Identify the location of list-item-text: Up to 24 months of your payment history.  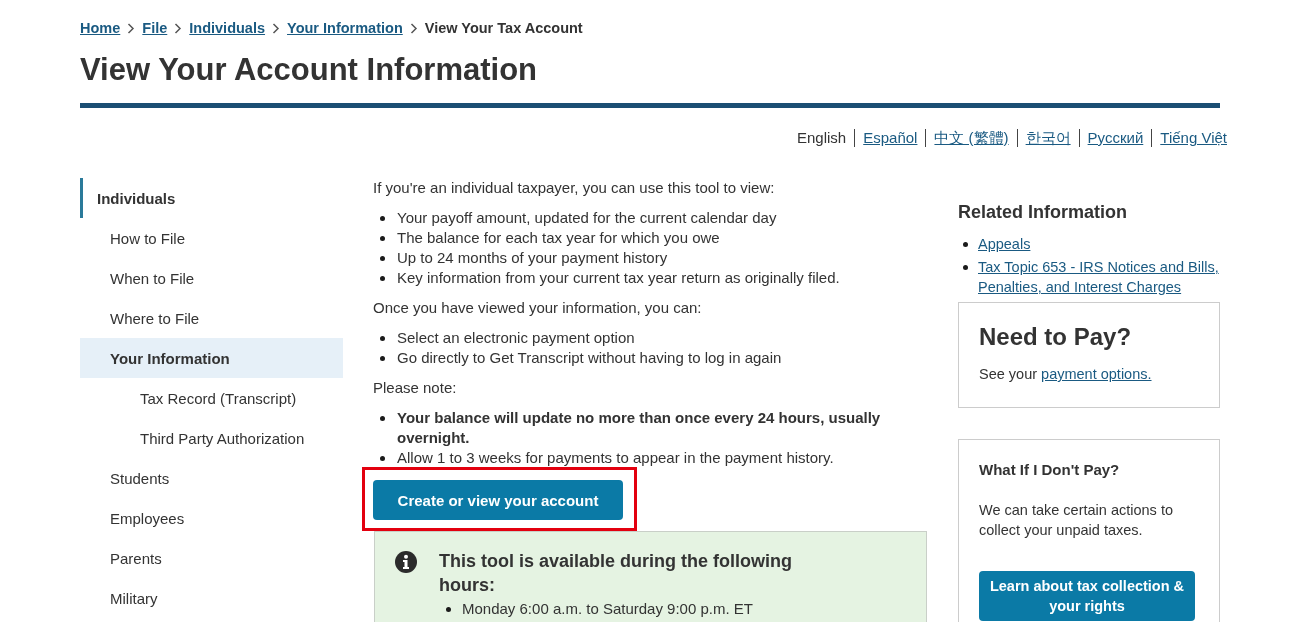
(532, 258).